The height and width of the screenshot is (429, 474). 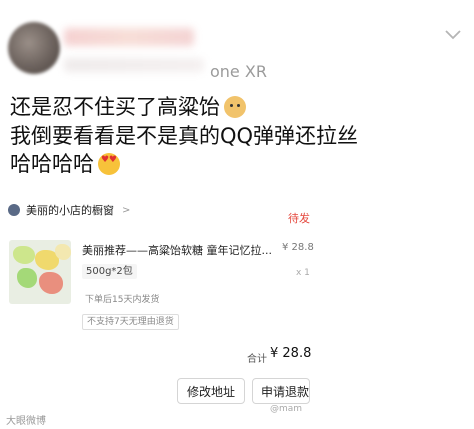 I want to click on order-status: 待发, so click(x=299, y=218).